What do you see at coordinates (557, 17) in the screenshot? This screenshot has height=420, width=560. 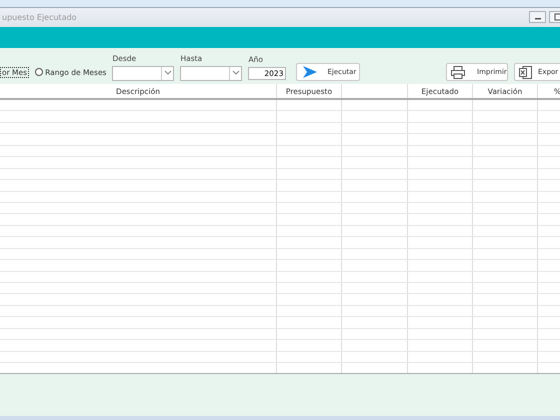 I see `maximize-icon` at bounding box center [557, 17].